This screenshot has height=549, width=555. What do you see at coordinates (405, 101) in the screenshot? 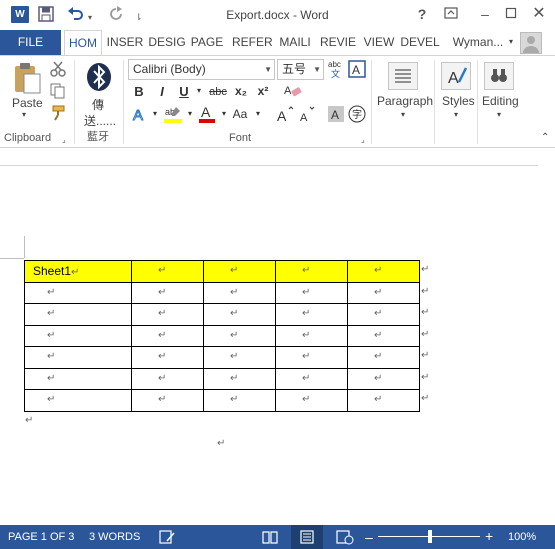
I see `paragraph-button: Paragraph` at bounding box center [405, 101].